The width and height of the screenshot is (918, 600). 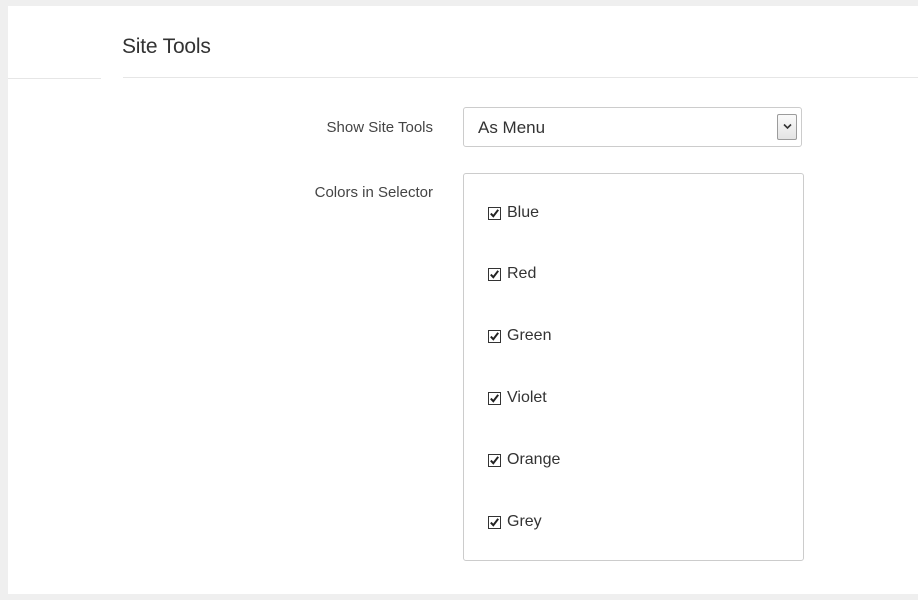 What do you see at coordinates (373, 192) in the screenshot?
I see `colors-in-selector-label: Colors in Selector` at bounding box center [373, 192].